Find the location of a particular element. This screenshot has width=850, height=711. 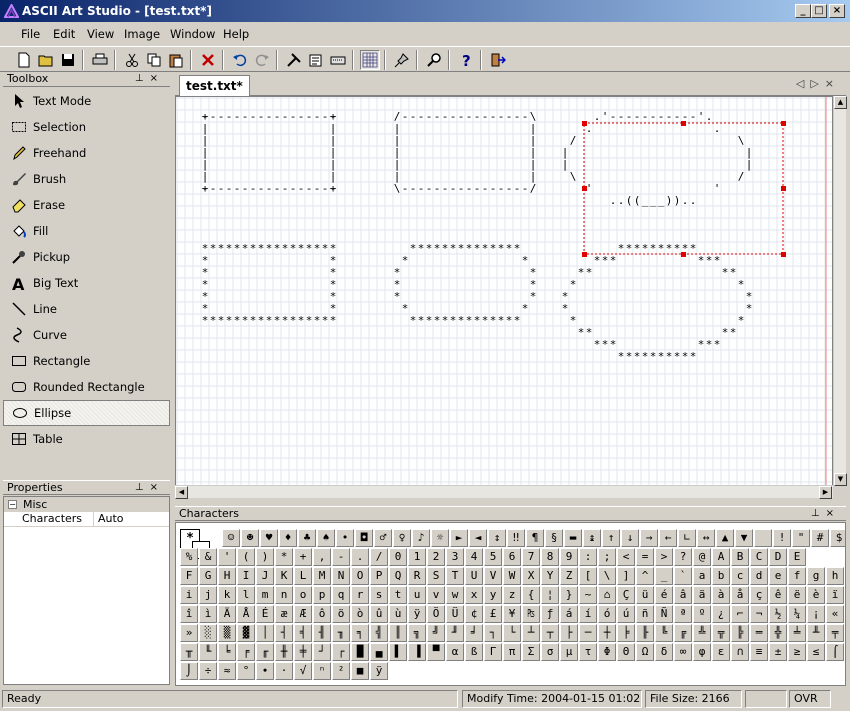

character-cell: ≥ is located at coordinates (797, 652).